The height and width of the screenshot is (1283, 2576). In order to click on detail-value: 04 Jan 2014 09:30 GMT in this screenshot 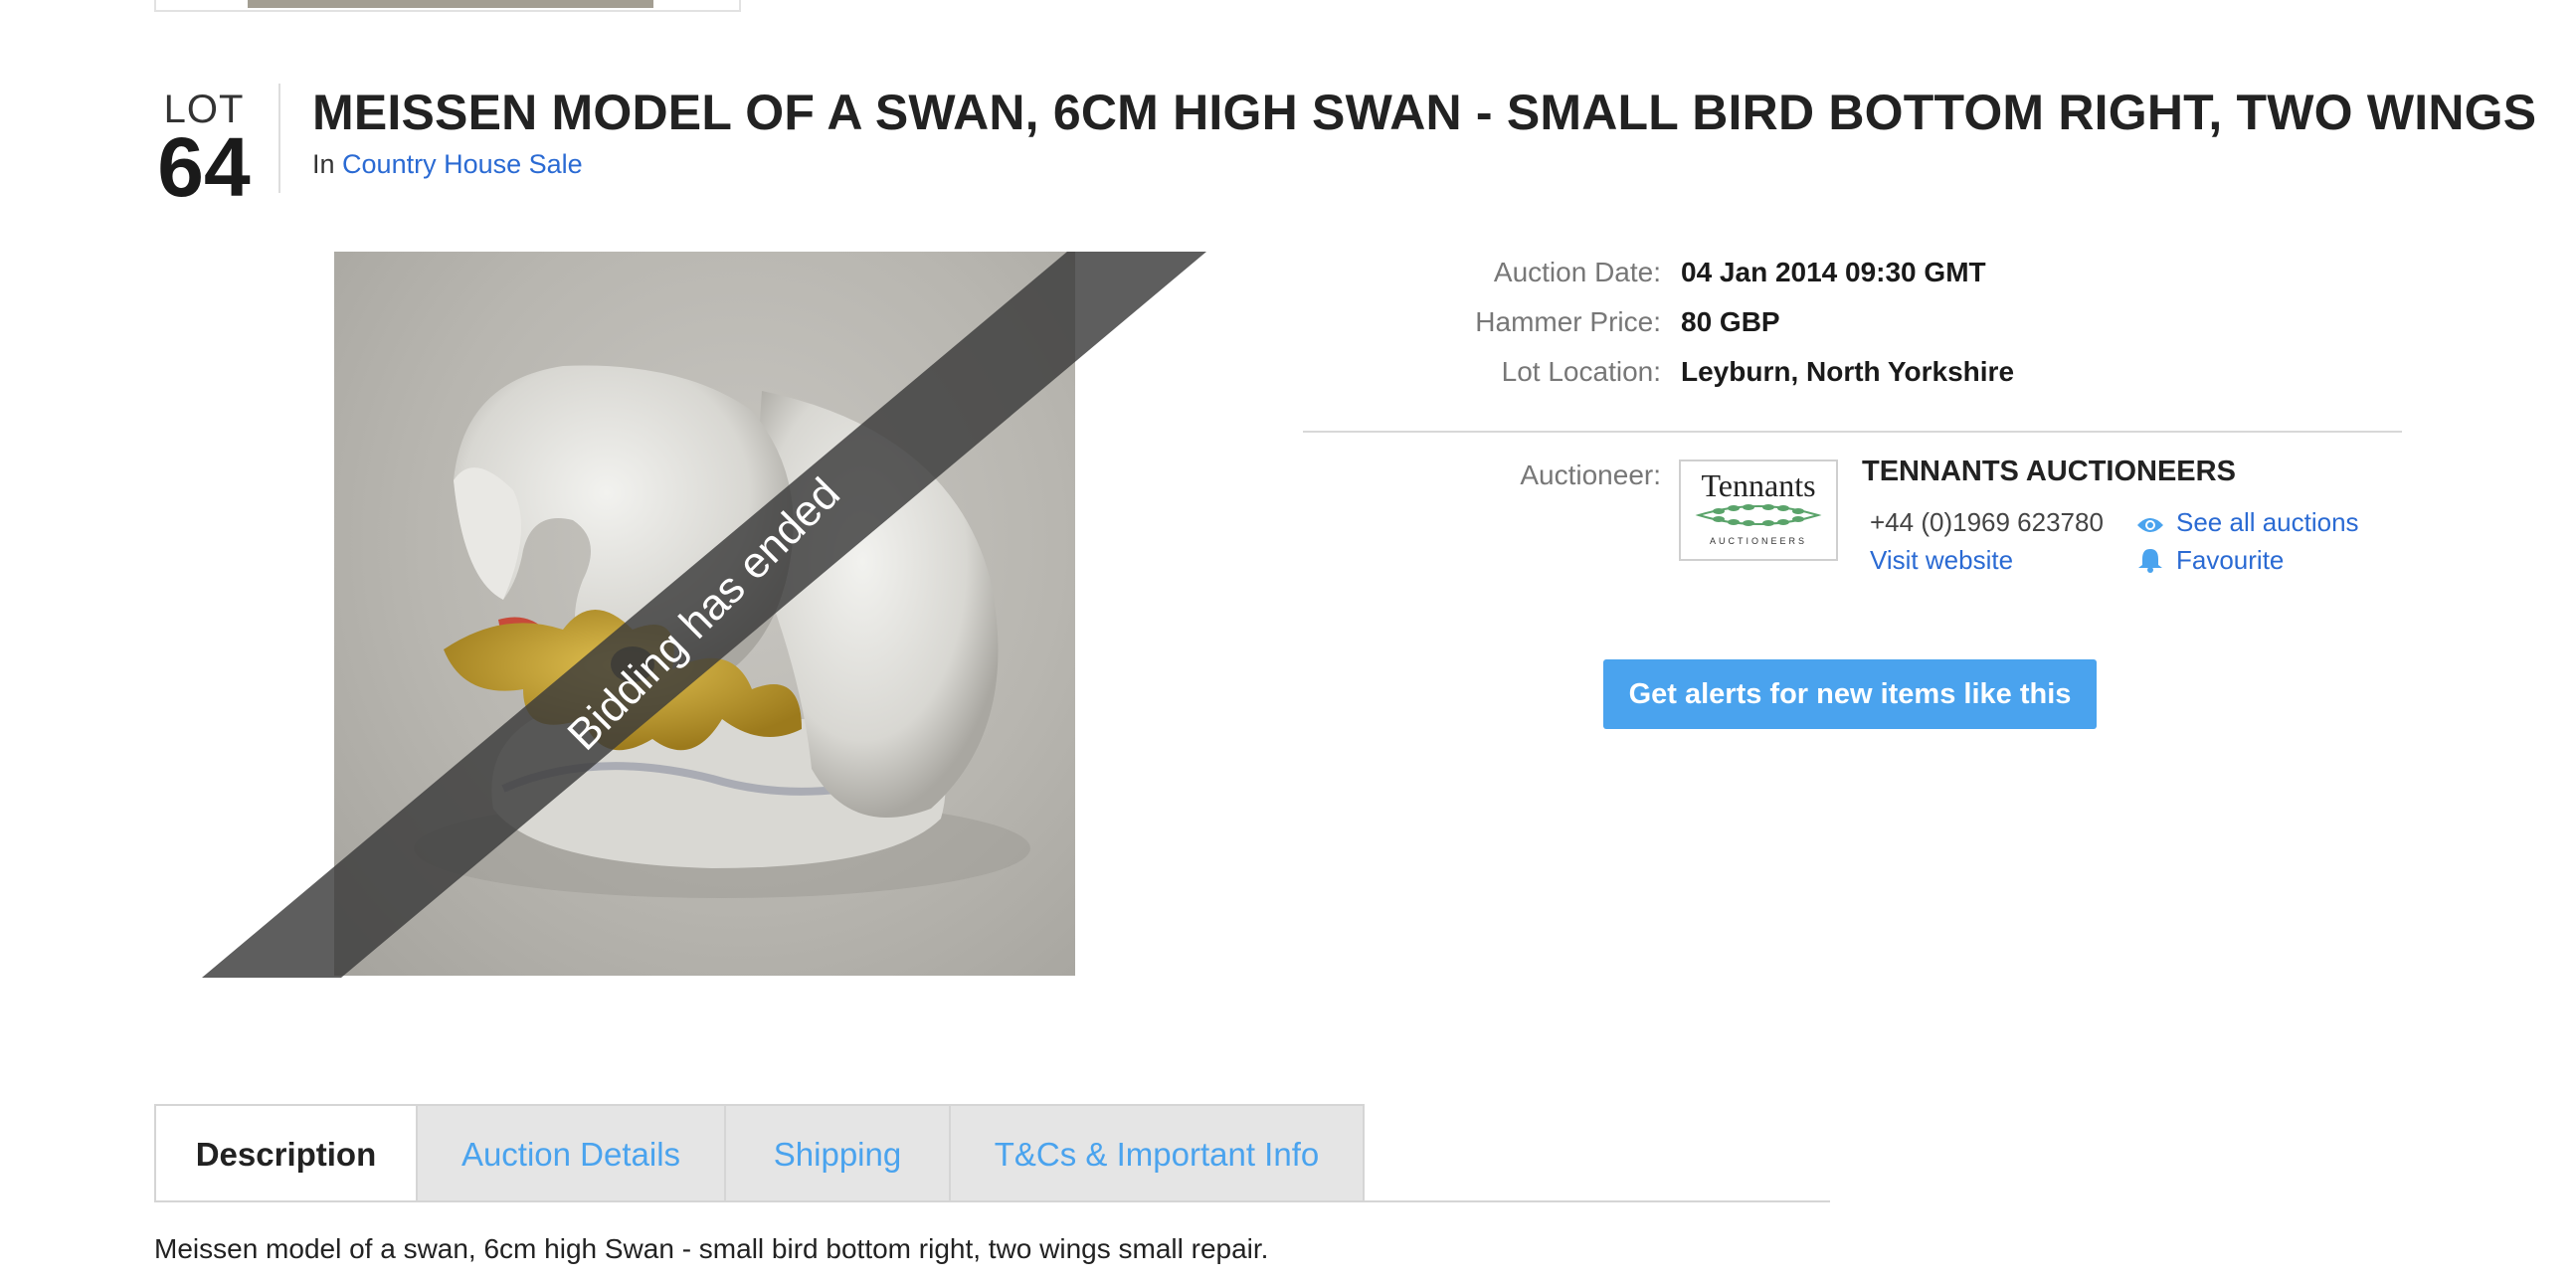, I will do `click(1833, 272)`.